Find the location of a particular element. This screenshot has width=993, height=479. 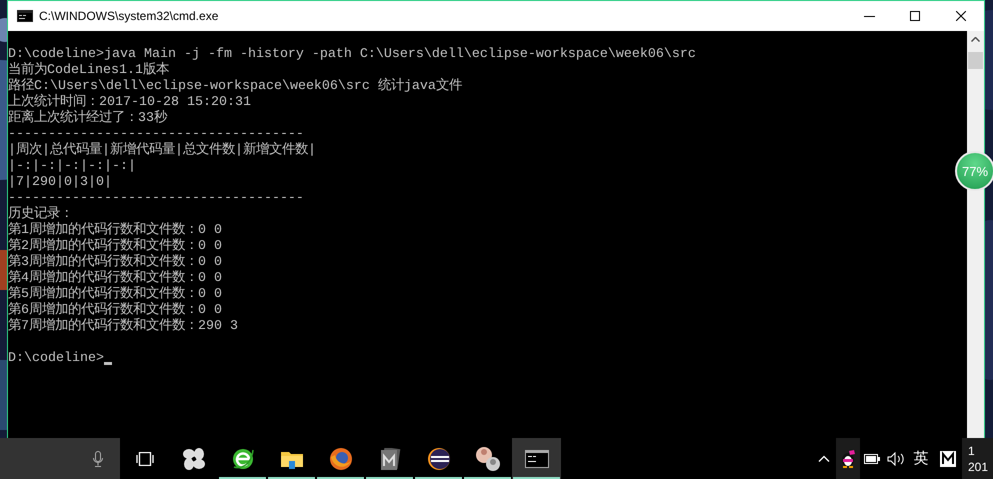

documents-icon is located at coordinates (389, 459).